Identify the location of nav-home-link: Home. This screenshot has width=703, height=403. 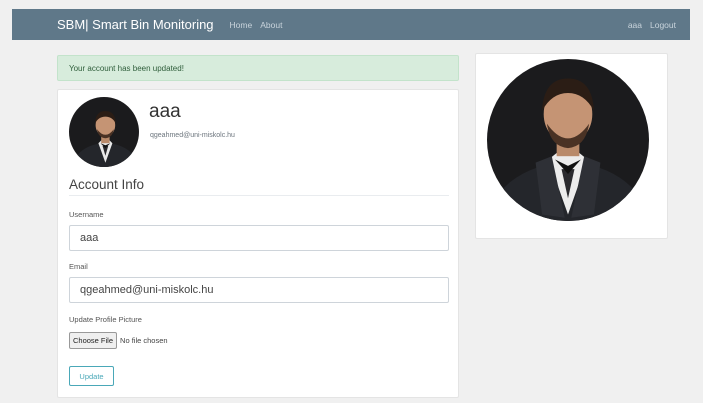
(241, 25).